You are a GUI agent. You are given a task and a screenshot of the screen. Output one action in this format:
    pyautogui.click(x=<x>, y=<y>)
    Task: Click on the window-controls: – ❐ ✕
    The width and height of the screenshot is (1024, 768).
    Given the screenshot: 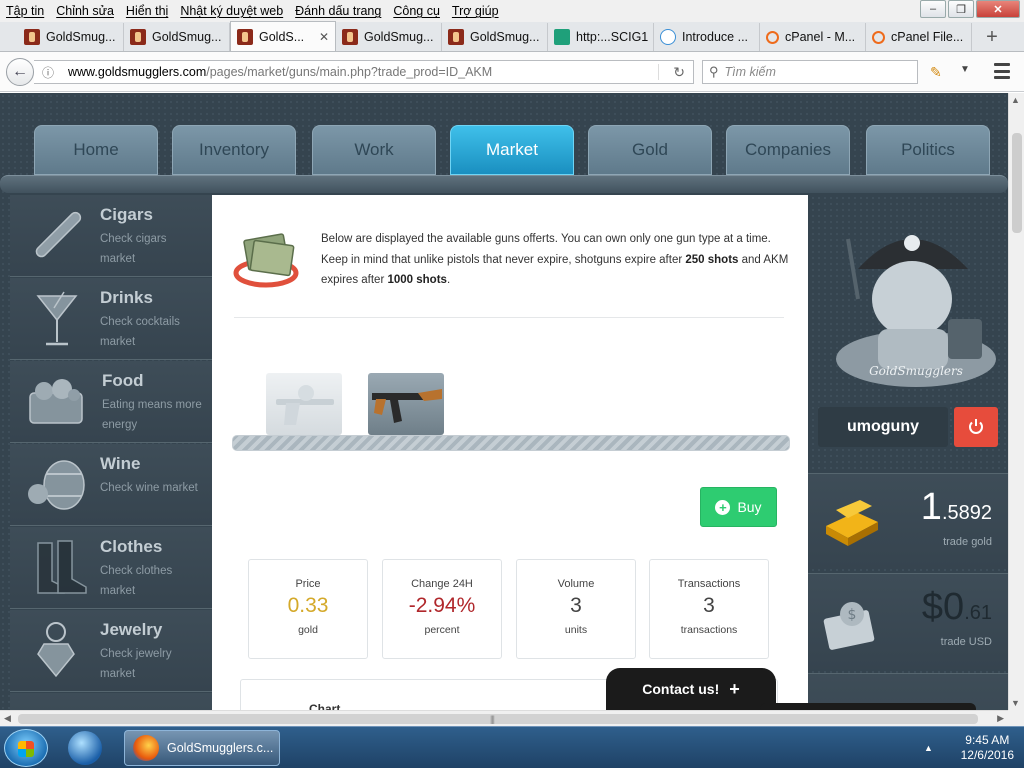 What is the action you would take?
    pyautogui.click(x=970, y=9)
    